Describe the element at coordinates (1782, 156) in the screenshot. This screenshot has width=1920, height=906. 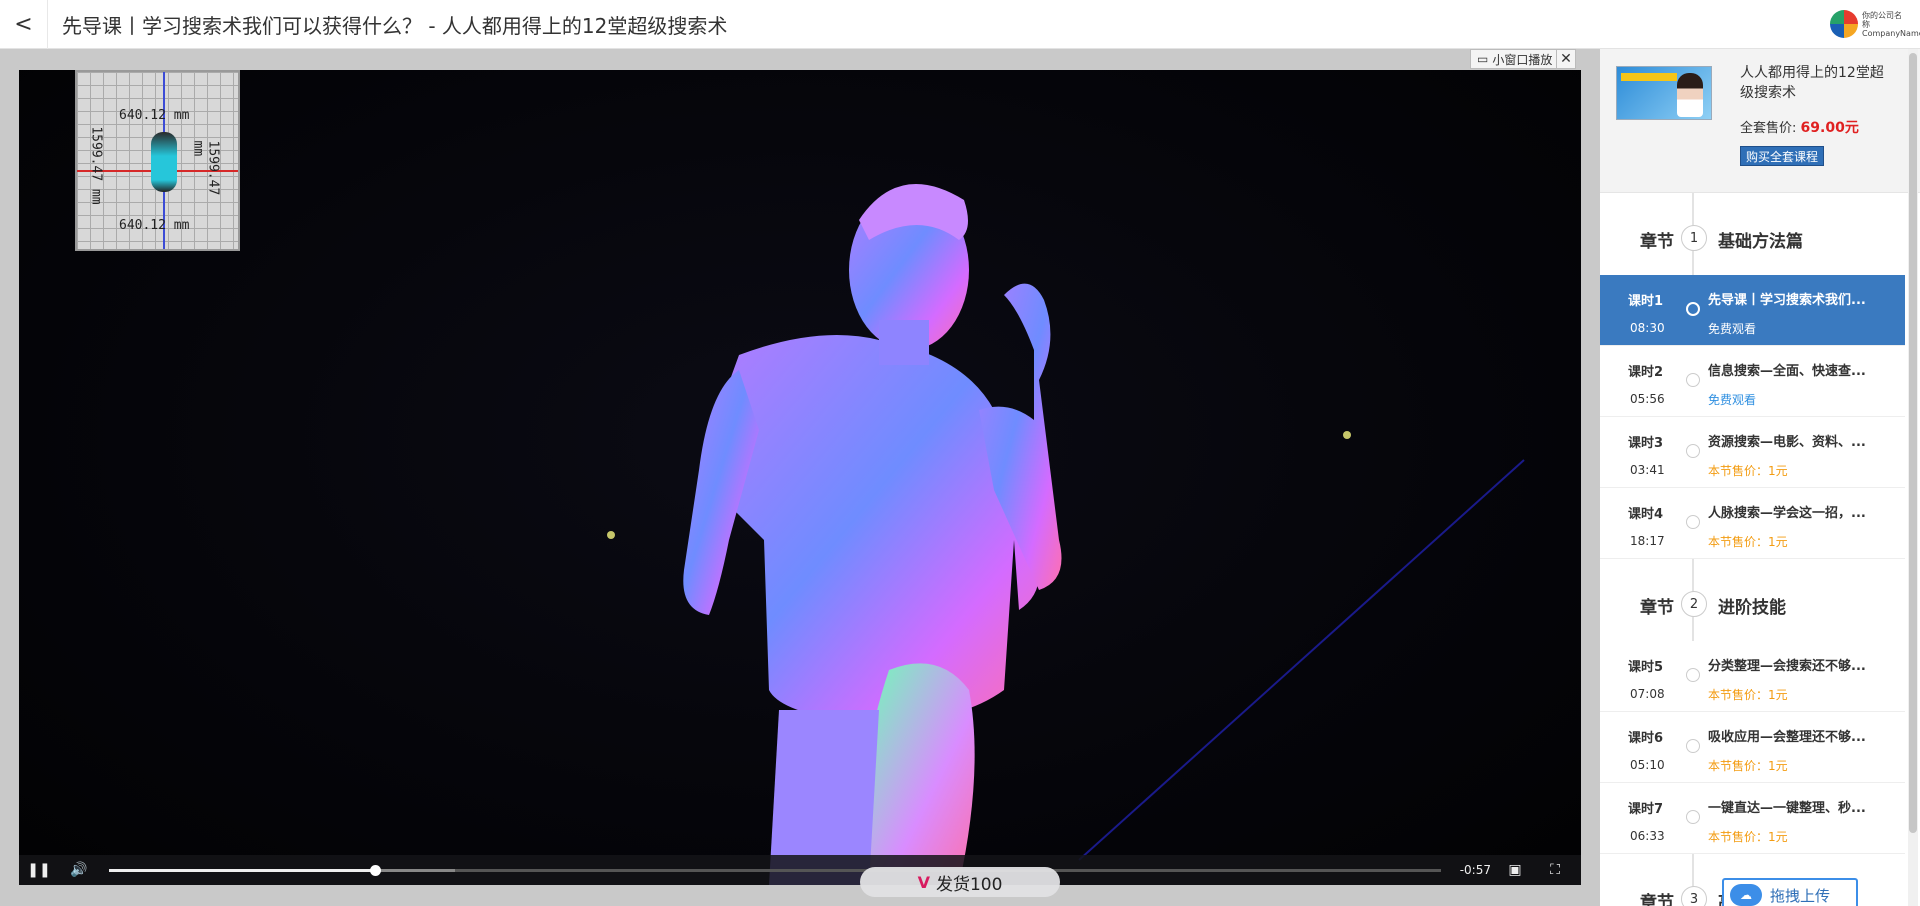
I see `buy-course-button: 购买全套课程` at that location.